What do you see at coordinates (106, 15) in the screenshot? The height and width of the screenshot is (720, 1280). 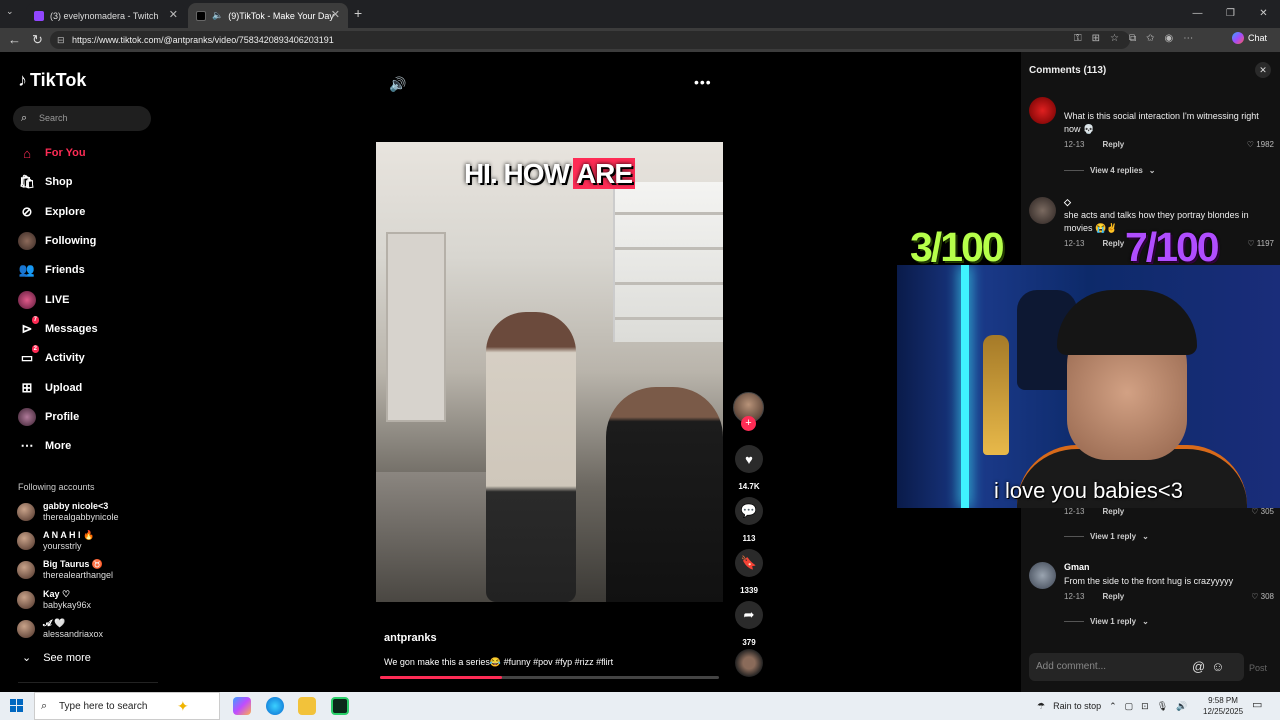 I see `browser-tab-twitch: (3) evelynomadera - Twitch ✕` at bounding box center [106, 15].